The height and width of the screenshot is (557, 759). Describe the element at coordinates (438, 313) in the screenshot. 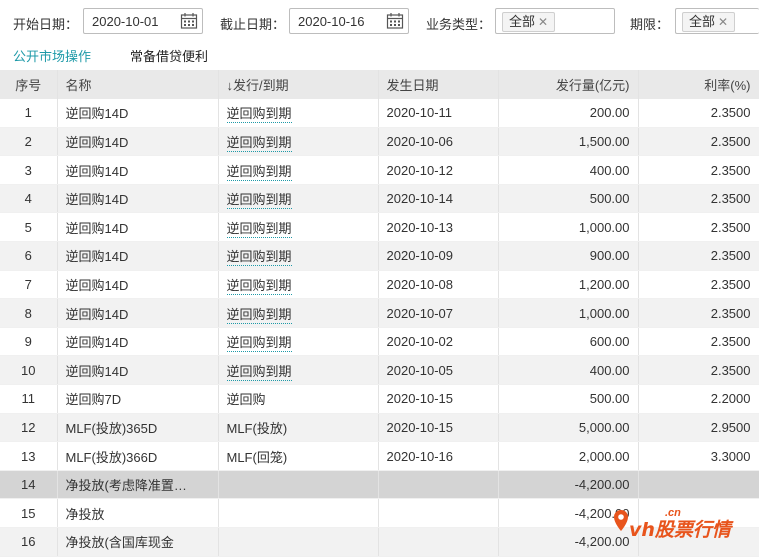

I see `cell-date: 2020-10-07` at that location.